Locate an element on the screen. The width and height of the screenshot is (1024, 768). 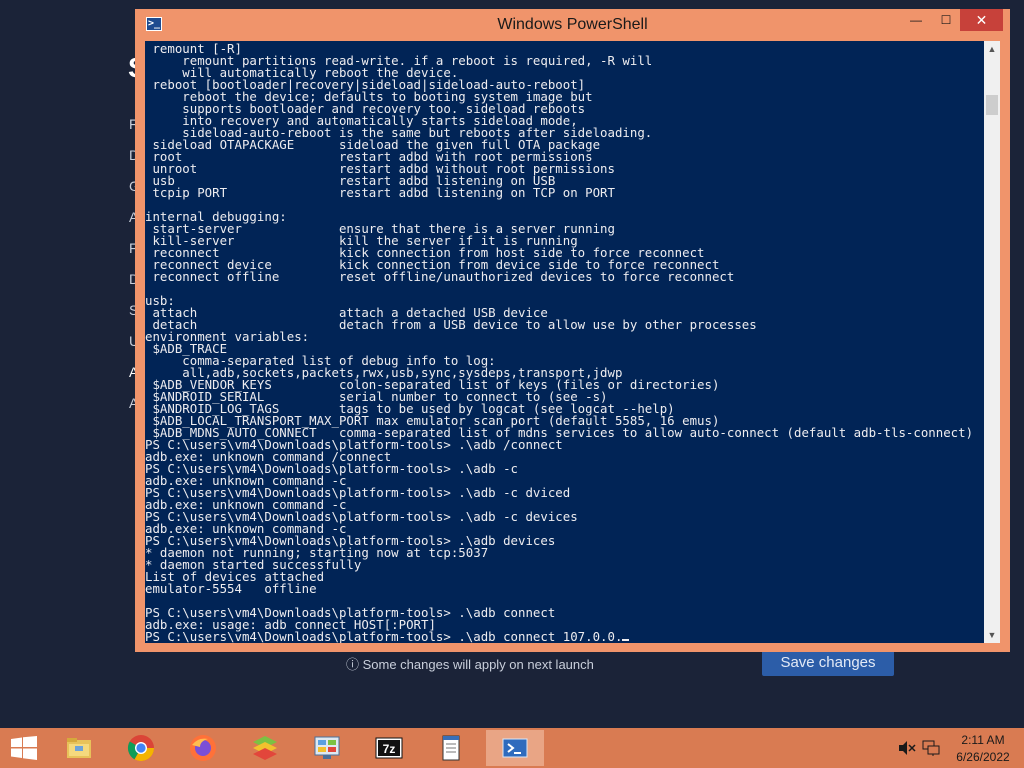
taskbar: 7z 2:11 AM 6/26/2022 is located at coordinates (512, 748).